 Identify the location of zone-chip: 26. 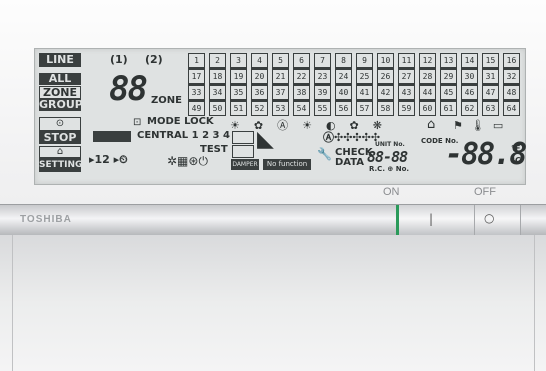
(385, 77).